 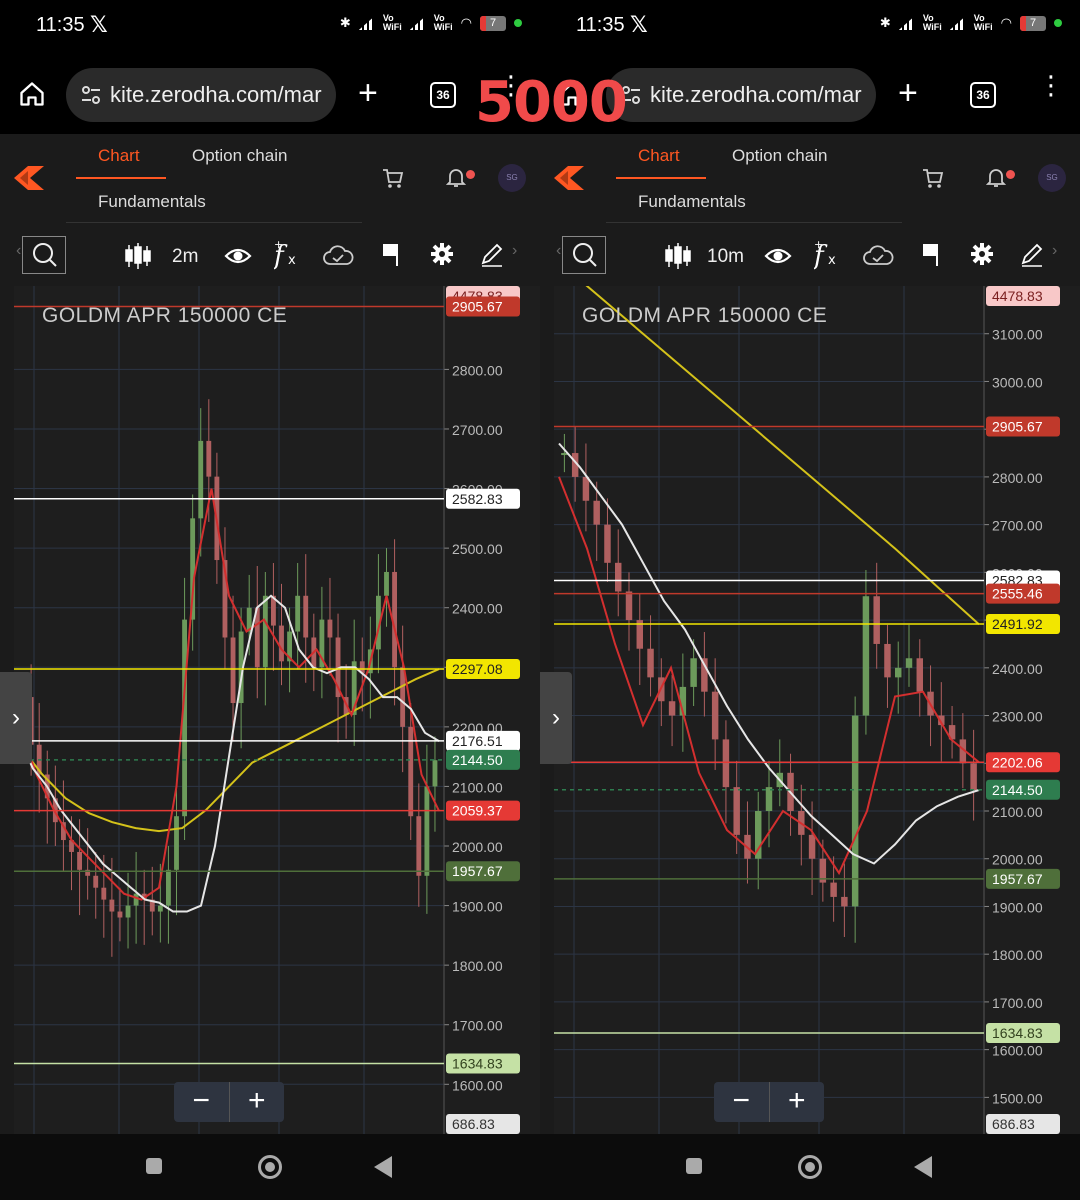 I want to click on overlay-caption: 5000, so click(x=551, y=102).